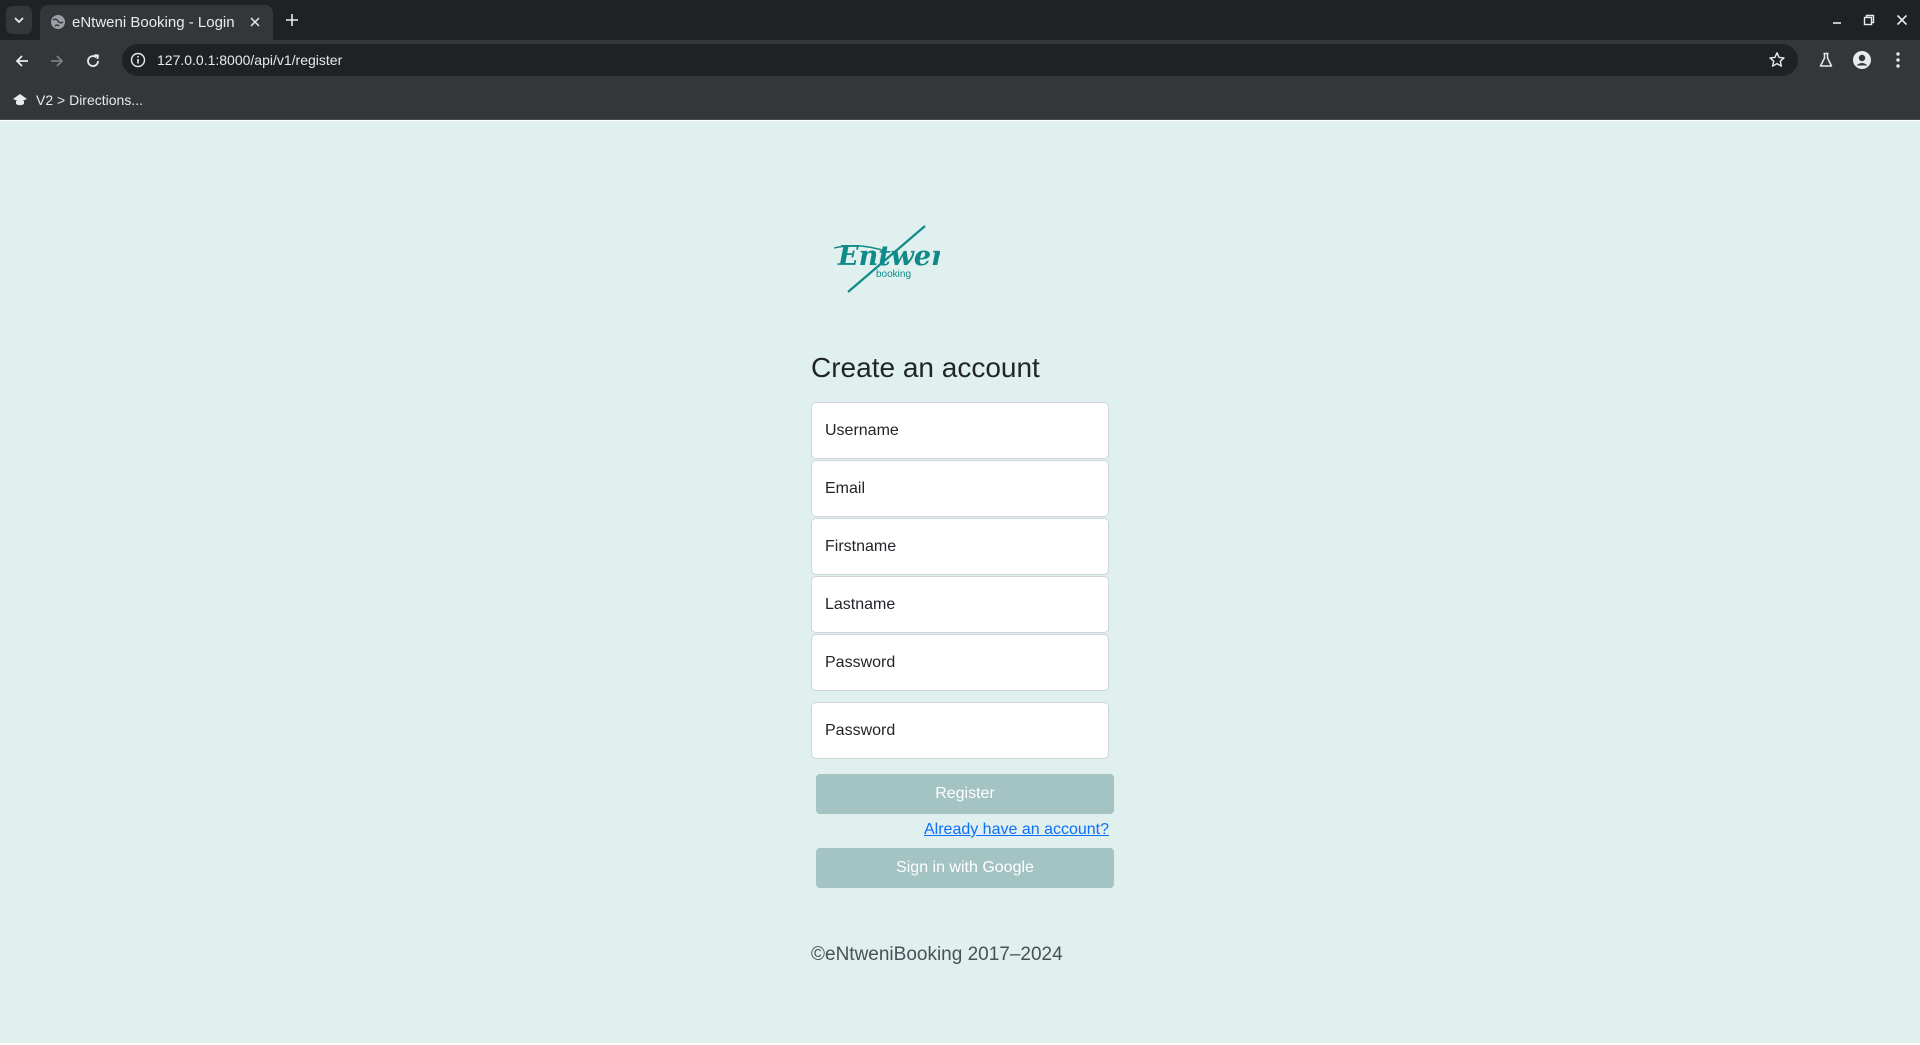 The image size is (1920, 1045). Describe the element at coordinates (925, 367) in the screenshot. I see `page-title: Create an account` at that location.